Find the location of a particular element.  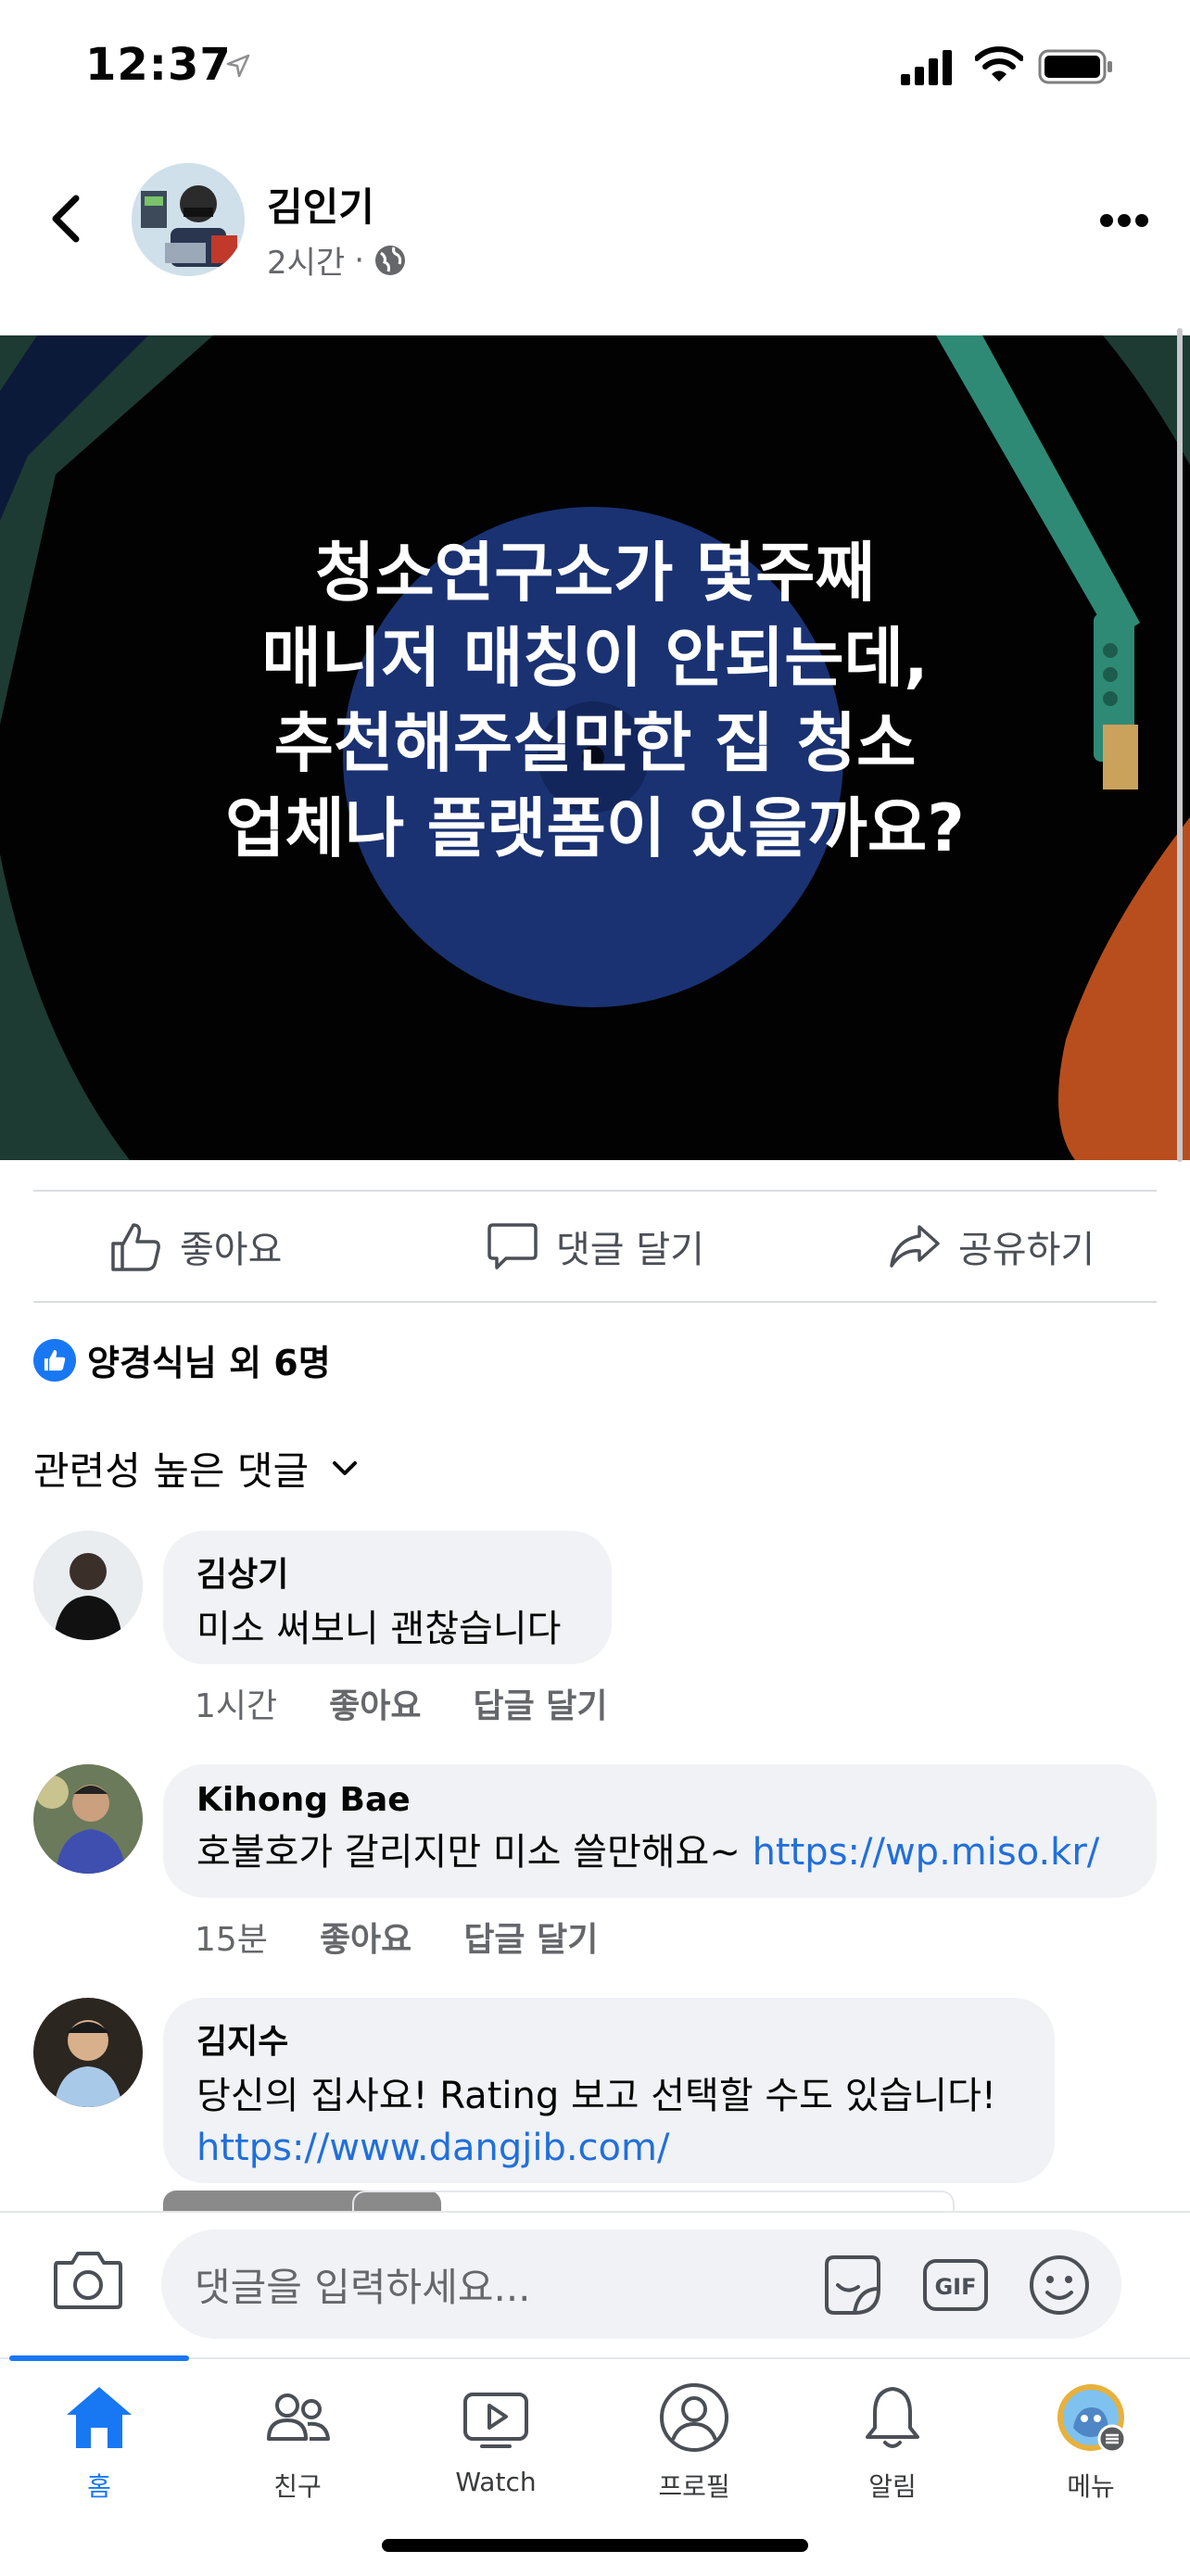

gif-label: GIF is located at coordinates (955, 2287).